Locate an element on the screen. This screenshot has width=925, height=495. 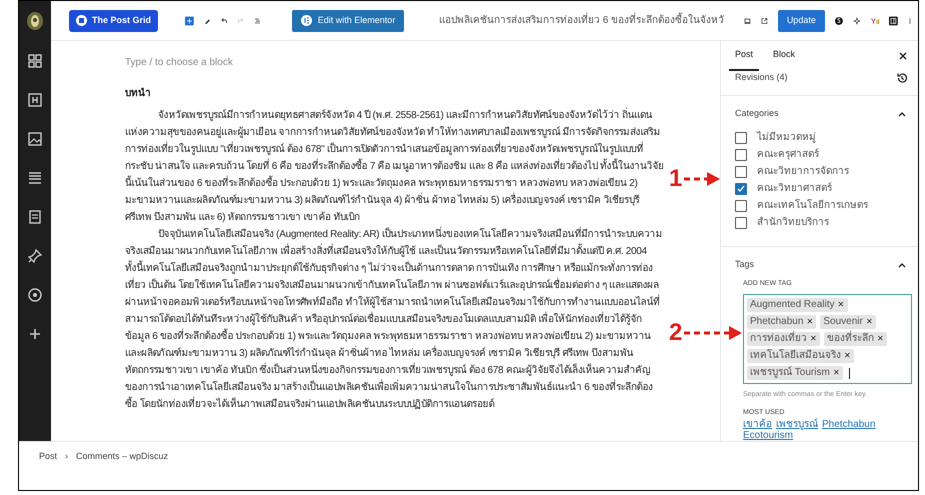
category-label: คณะวิทยาศาสตร์ is located at coordinates (794, 189).